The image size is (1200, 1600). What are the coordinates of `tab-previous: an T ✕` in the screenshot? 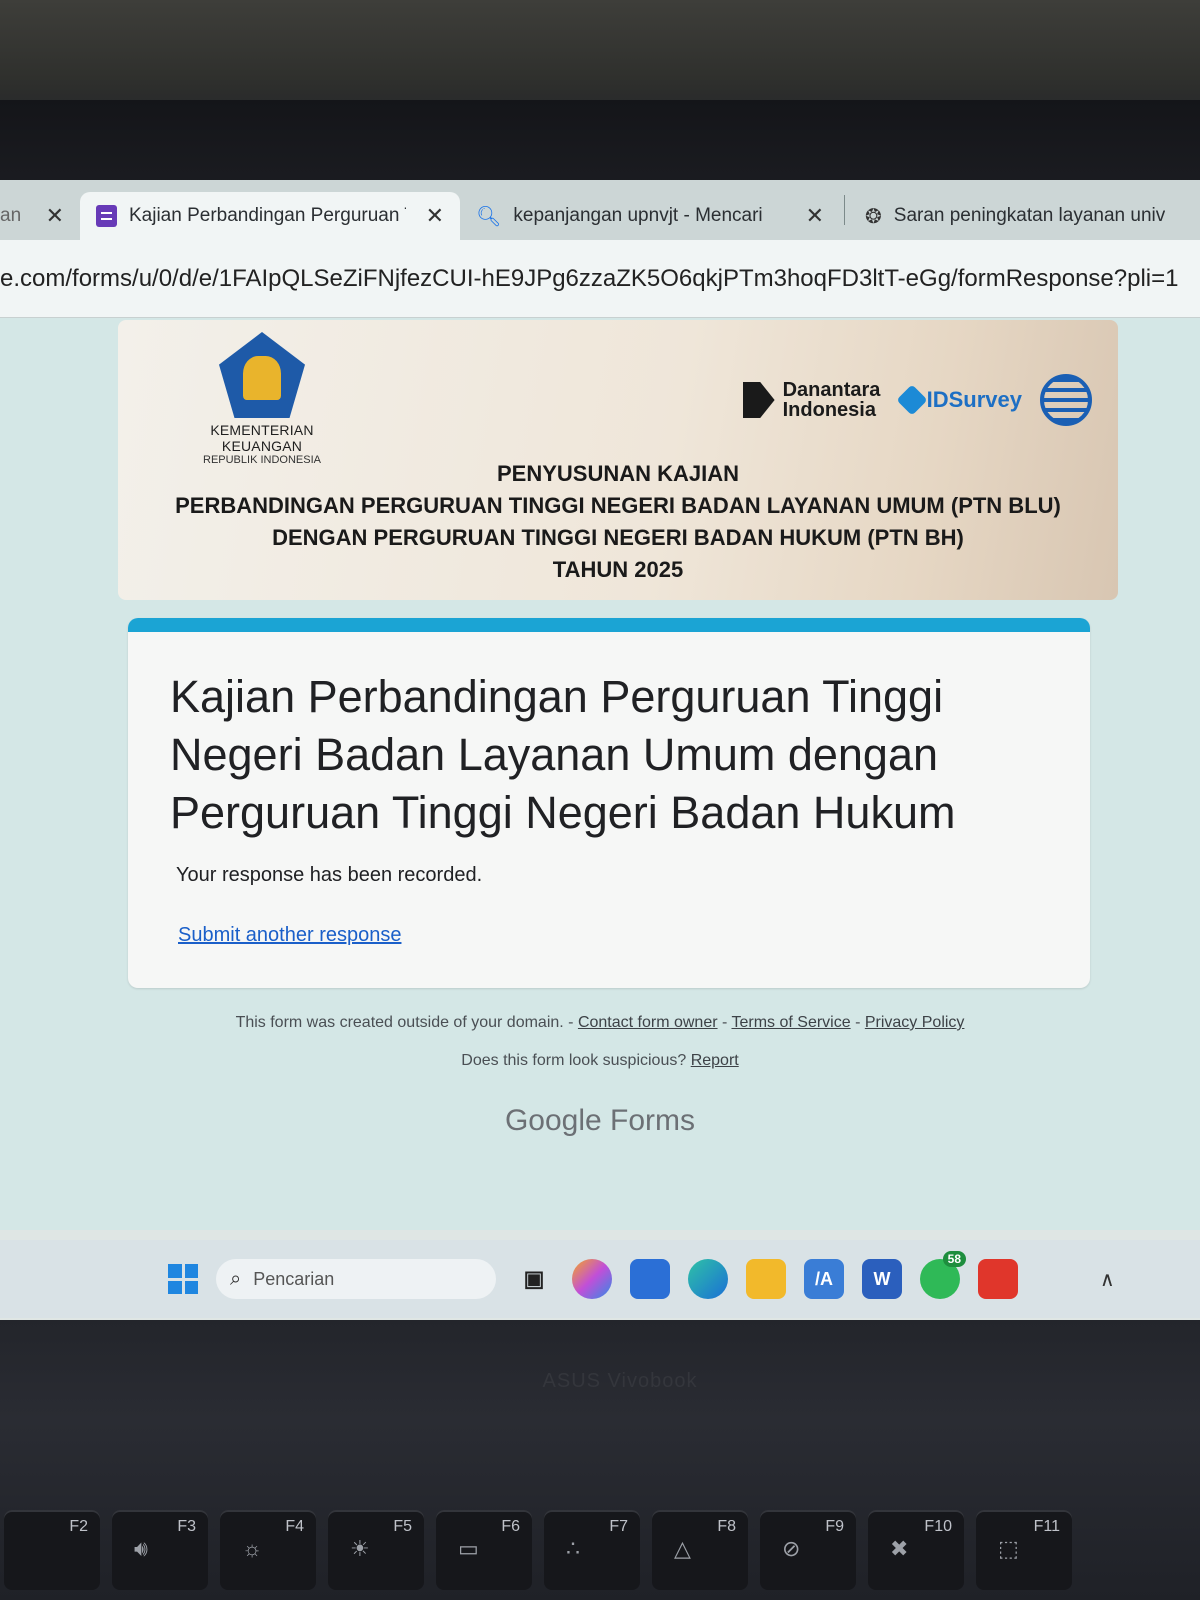 It's located at (40, 216).